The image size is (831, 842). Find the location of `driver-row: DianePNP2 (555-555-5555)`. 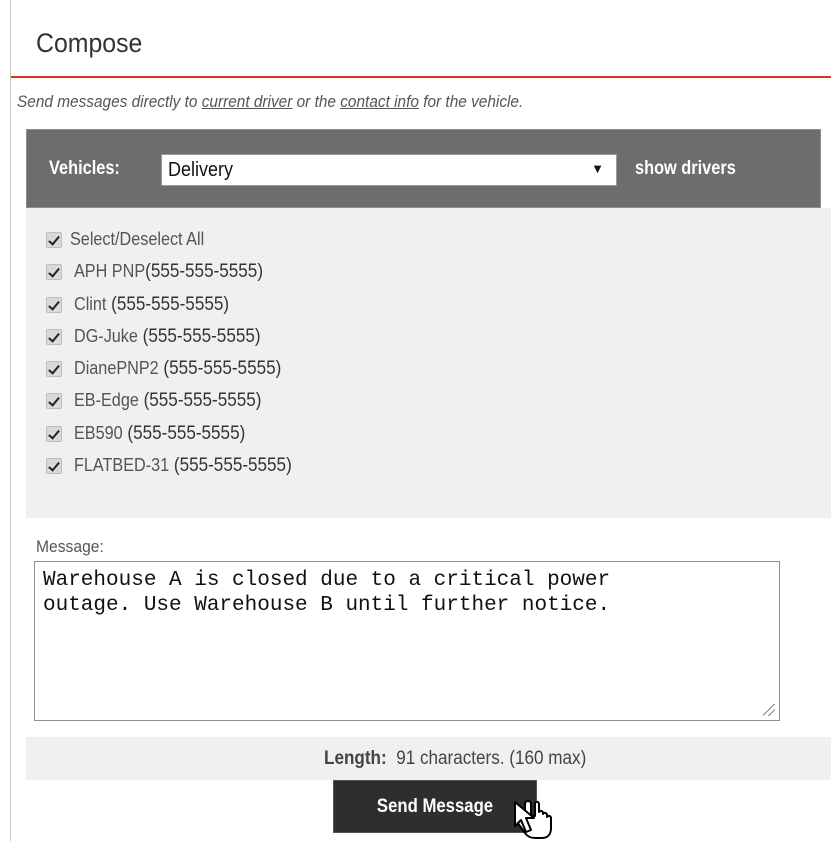

driver-row: DianePNP2 (555-555-5555) is located at coordinates (175, 369).